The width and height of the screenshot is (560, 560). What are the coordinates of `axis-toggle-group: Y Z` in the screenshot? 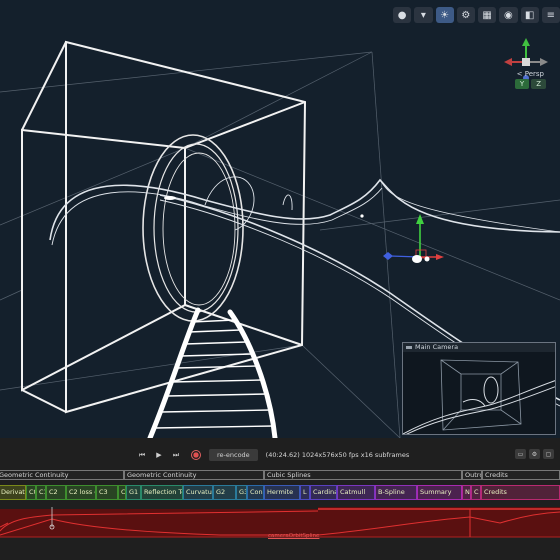 It's located at (530, 84).